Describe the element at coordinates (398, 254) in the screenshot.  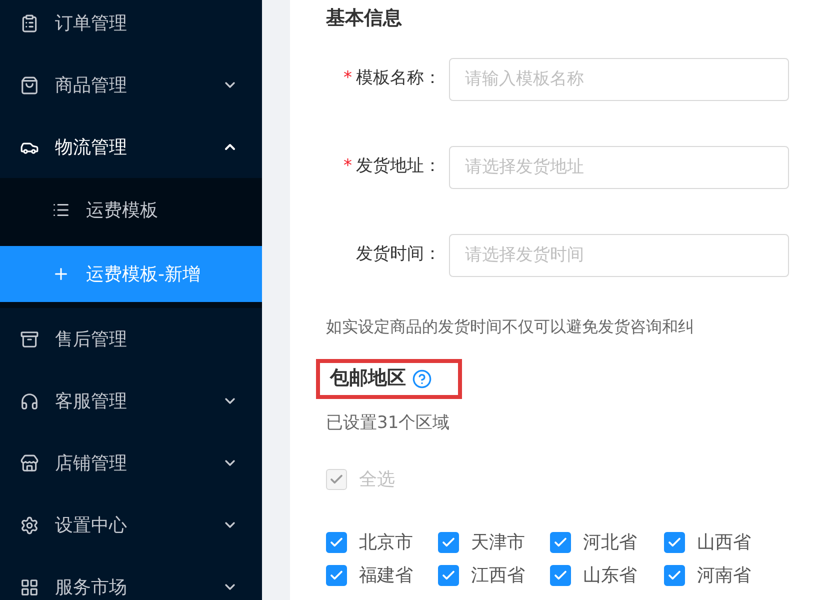
I see `field-label: 发货时间：` at that location.